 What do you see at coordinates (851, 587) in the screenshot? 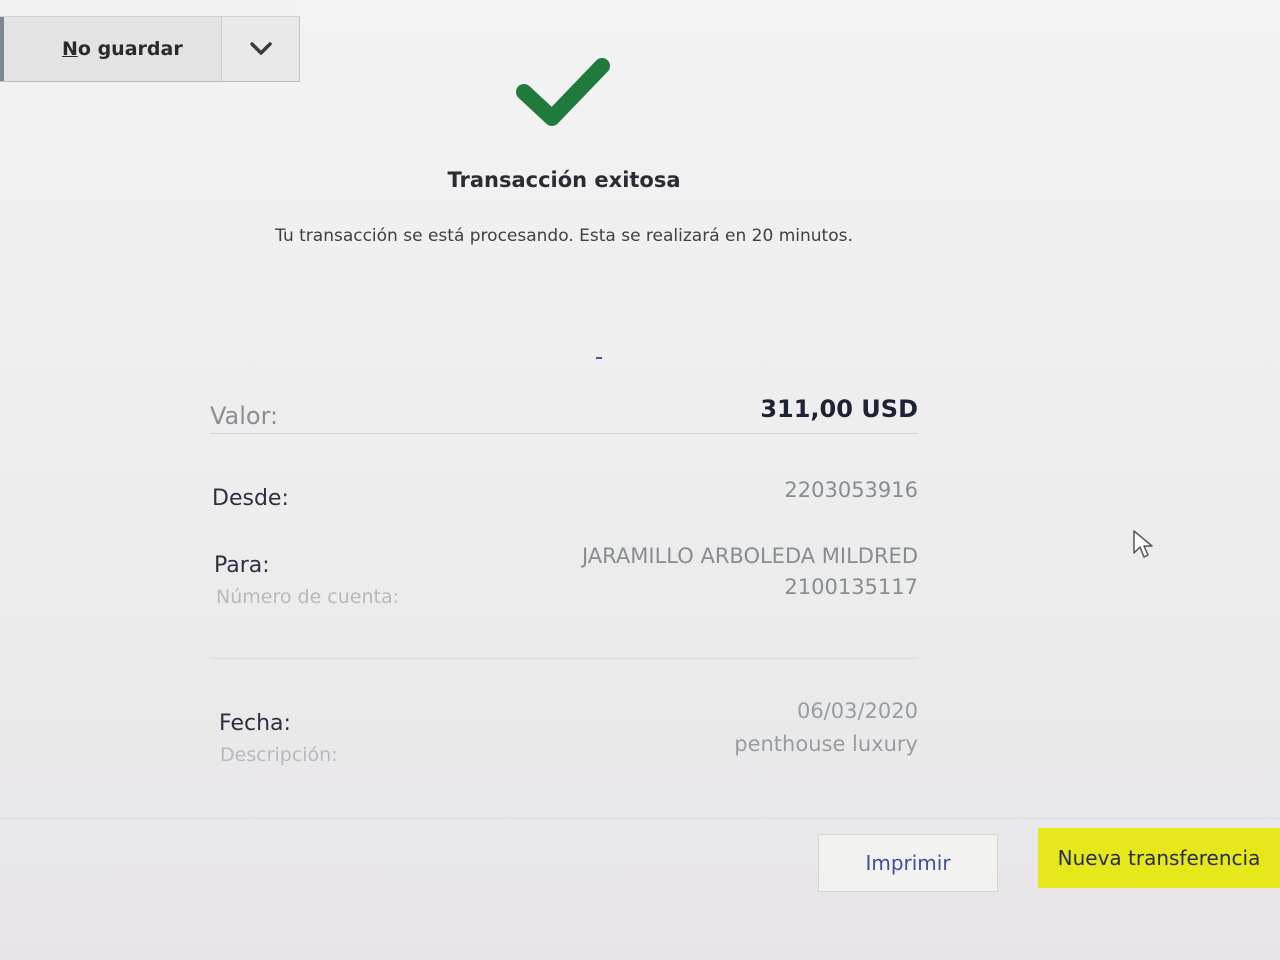
I see `numero-cuenta-value: 2100135117` at bounding box center [851, 587].